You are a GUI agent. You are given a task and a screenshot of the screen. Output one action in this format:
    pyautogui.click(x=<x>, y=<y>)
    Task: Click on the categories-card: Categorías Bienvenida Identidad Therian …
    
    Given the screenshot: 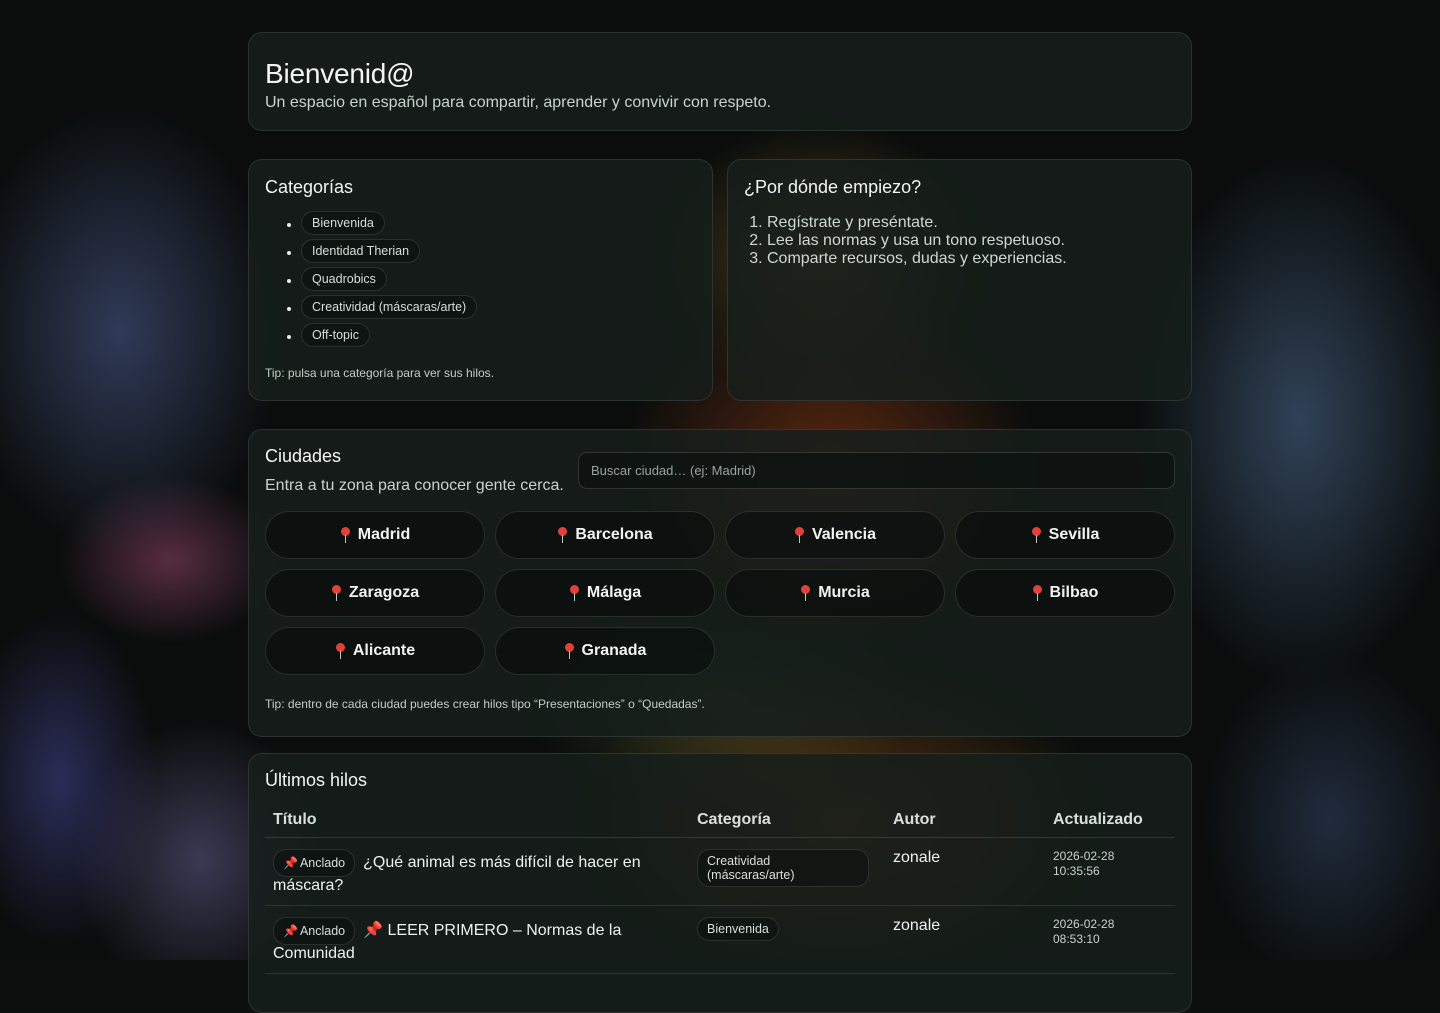 What is the action you would take?
    pyautogui.click(x=480, y=280)
    